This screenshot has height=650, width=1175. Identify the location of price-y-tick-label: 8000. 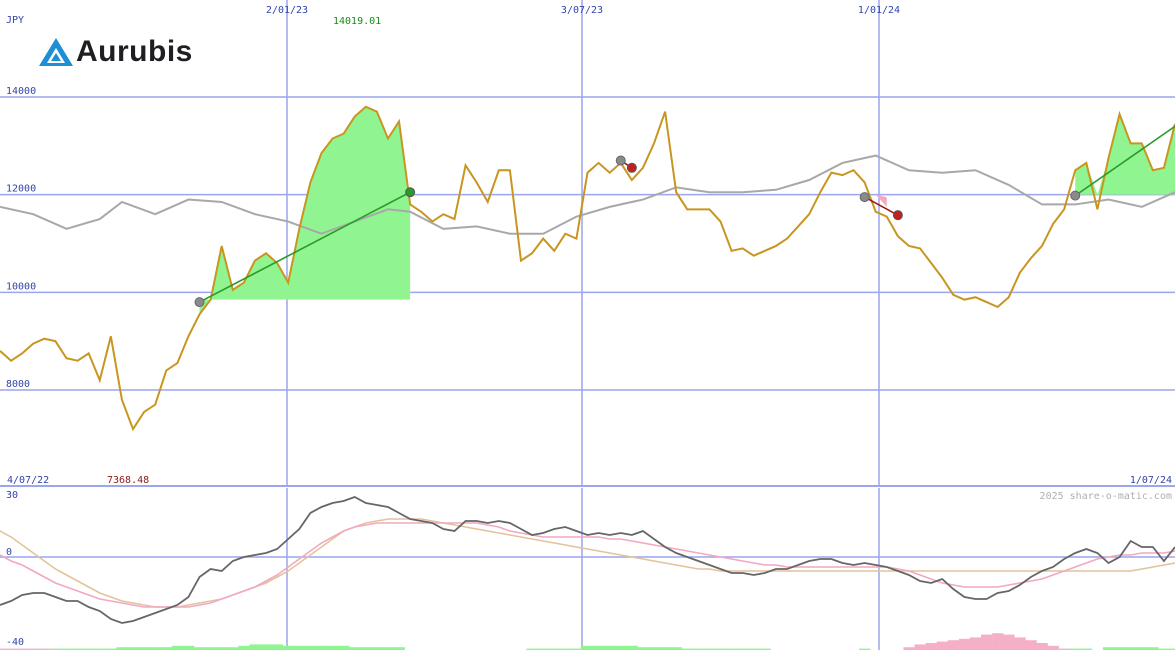
(18, 384).